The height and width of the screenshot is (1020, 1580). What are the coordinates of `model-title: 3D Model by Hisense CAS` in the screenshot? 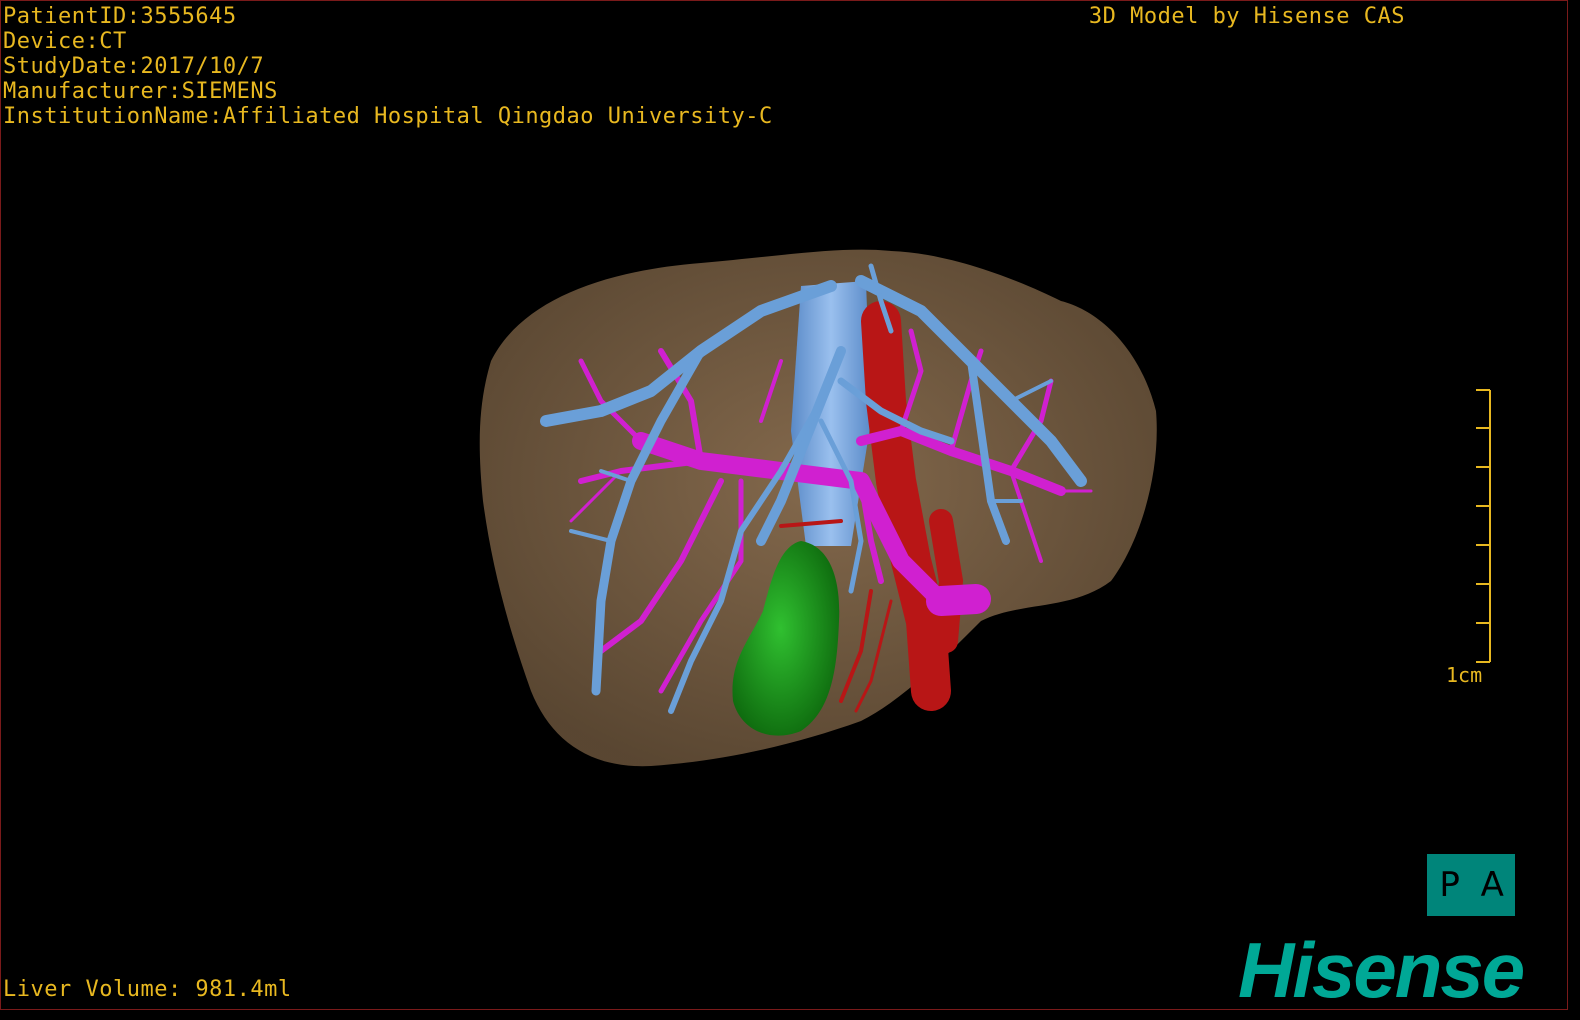 It's located at (1246, 16).